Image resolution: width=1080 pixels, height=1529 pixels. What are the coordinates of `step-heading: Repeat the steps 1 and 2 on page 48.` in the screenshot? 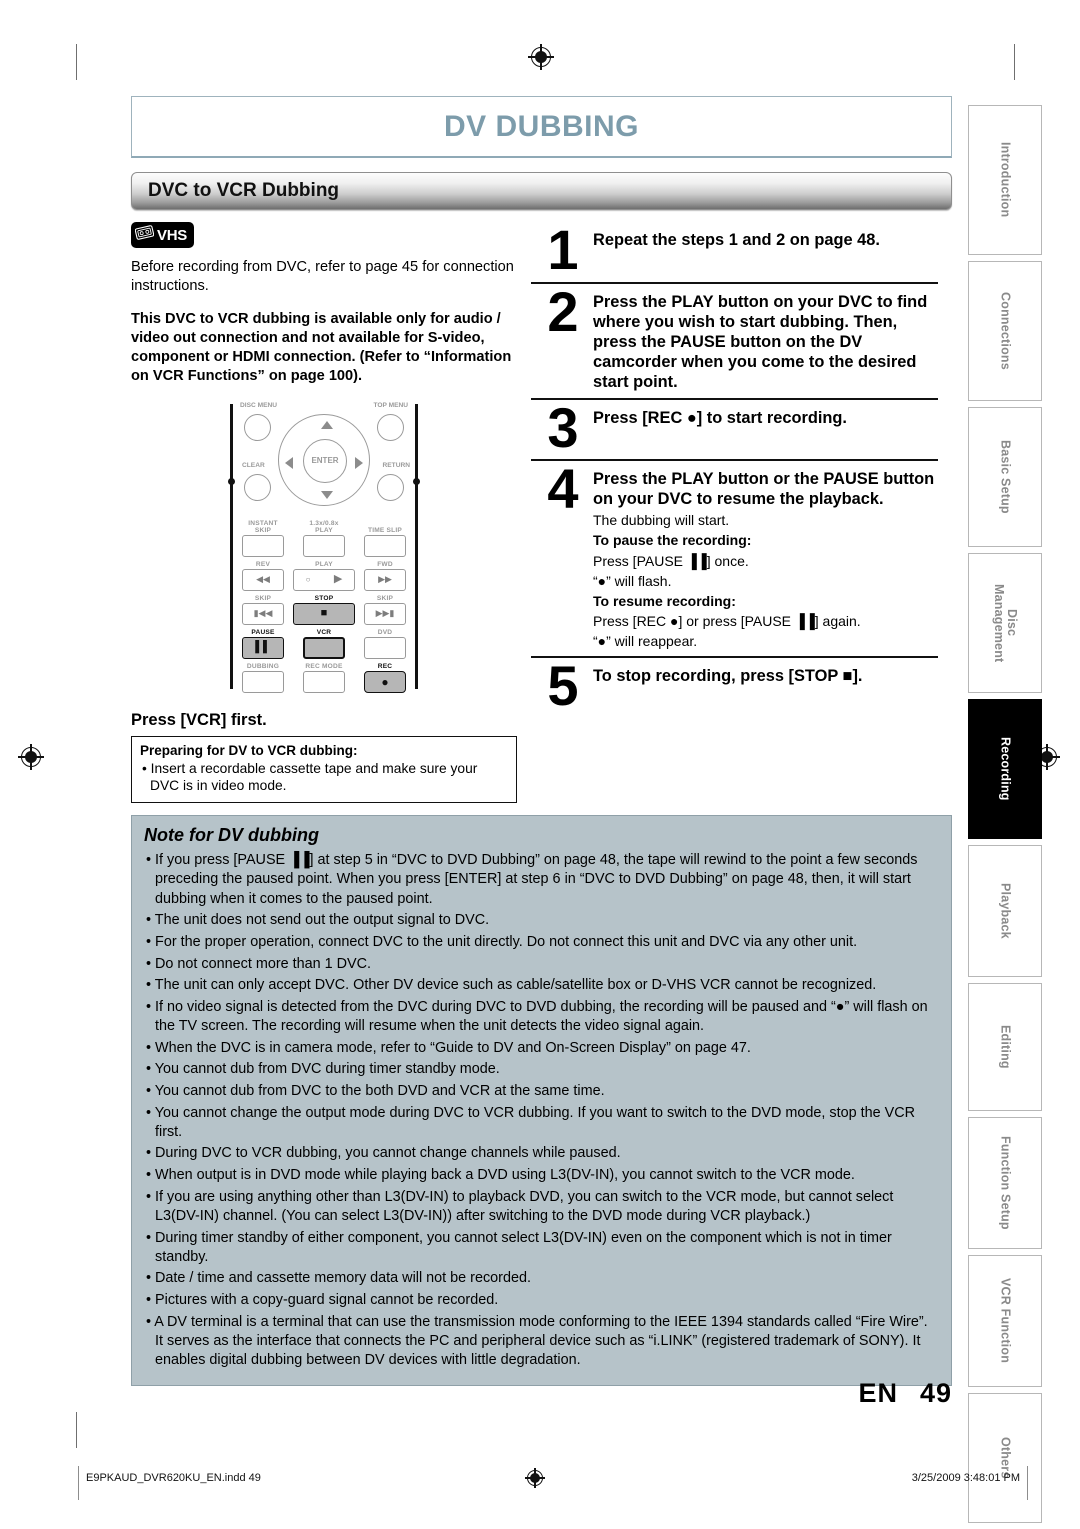 It's located at (736, 240).